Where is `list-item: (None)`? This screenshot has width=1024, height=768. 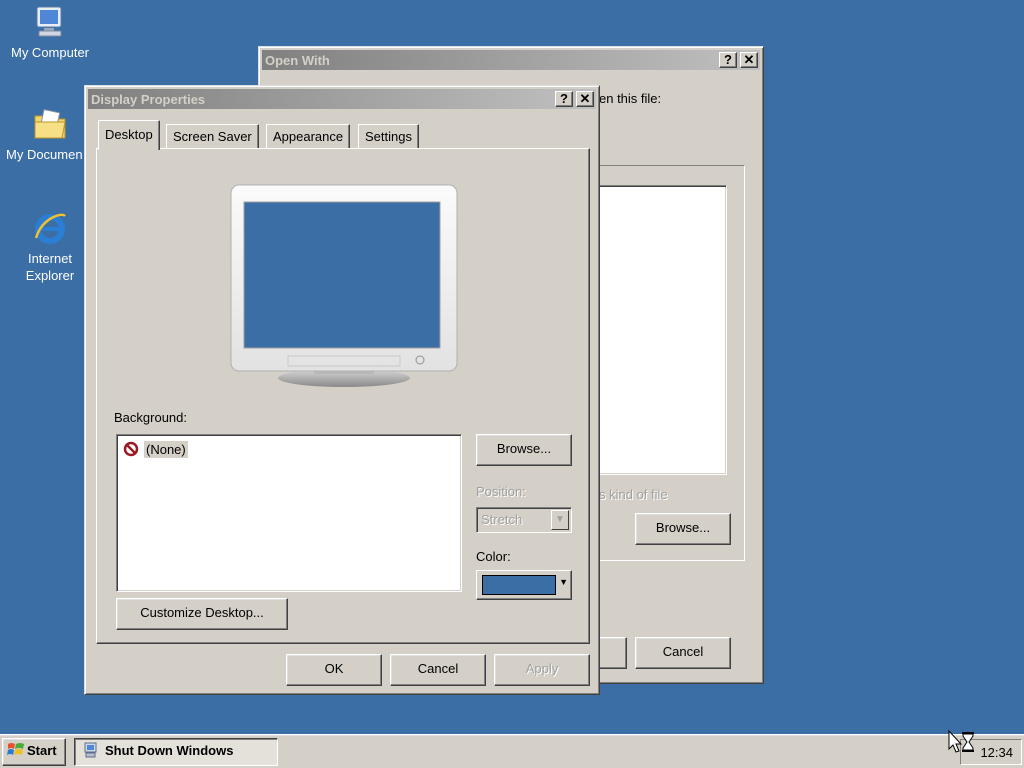 list-item: (None) is located at coordinates (155, 449).